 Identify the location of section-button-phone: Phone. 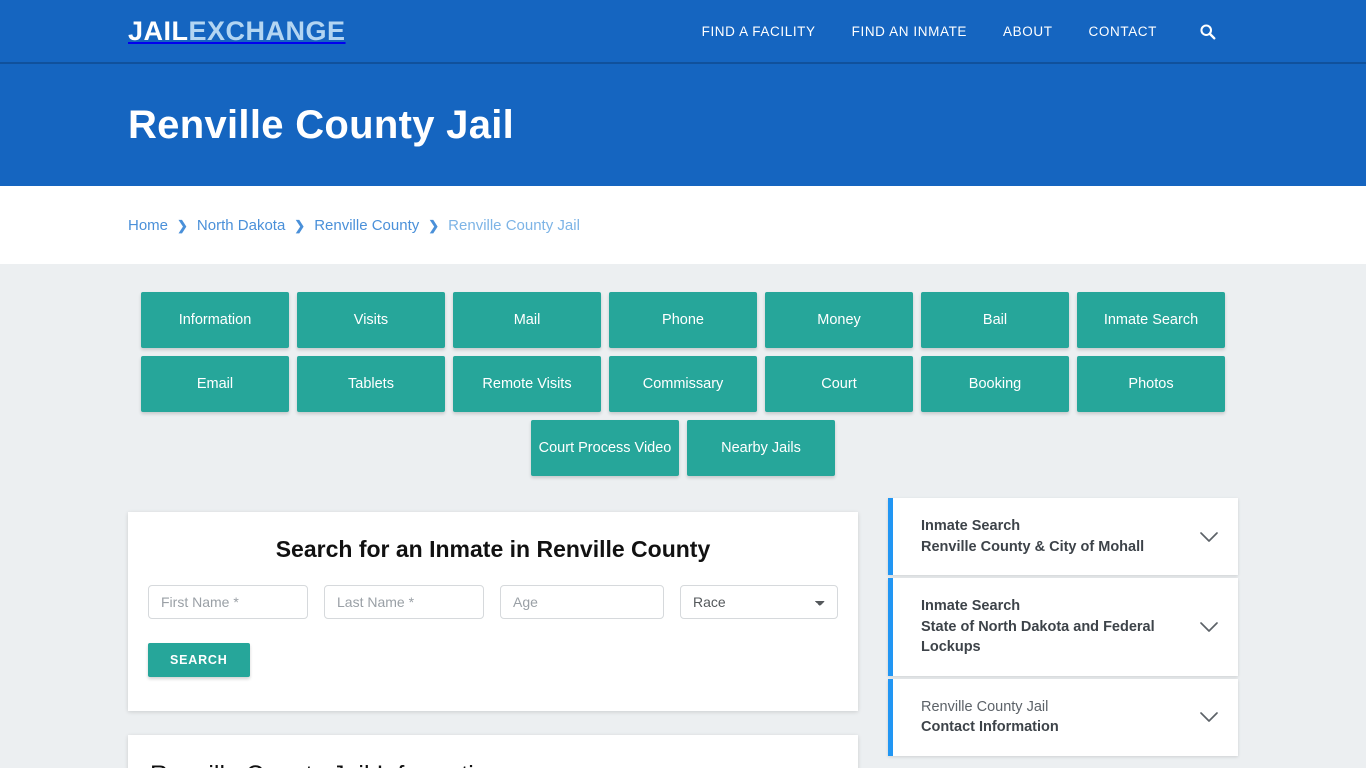
(683, 320).